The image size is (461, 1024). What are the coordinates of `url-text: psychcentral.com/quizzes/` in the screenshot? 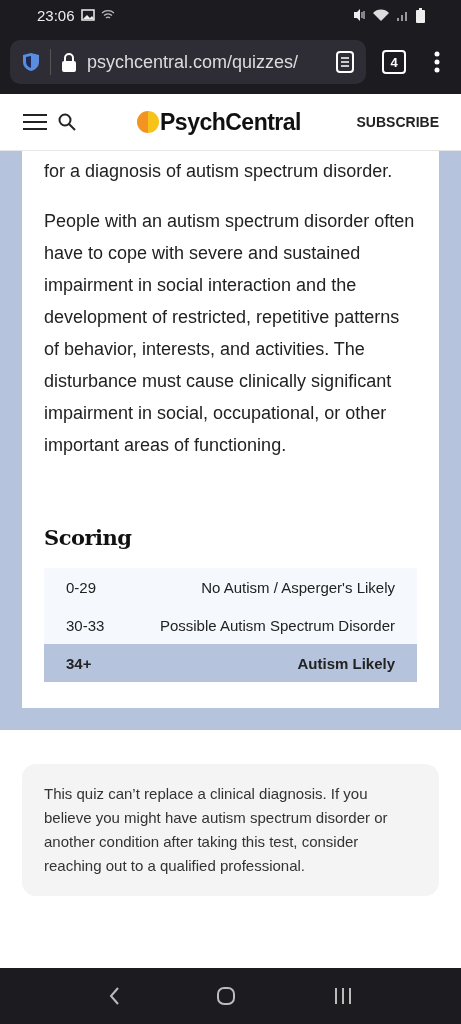 It's located at (193, 62).